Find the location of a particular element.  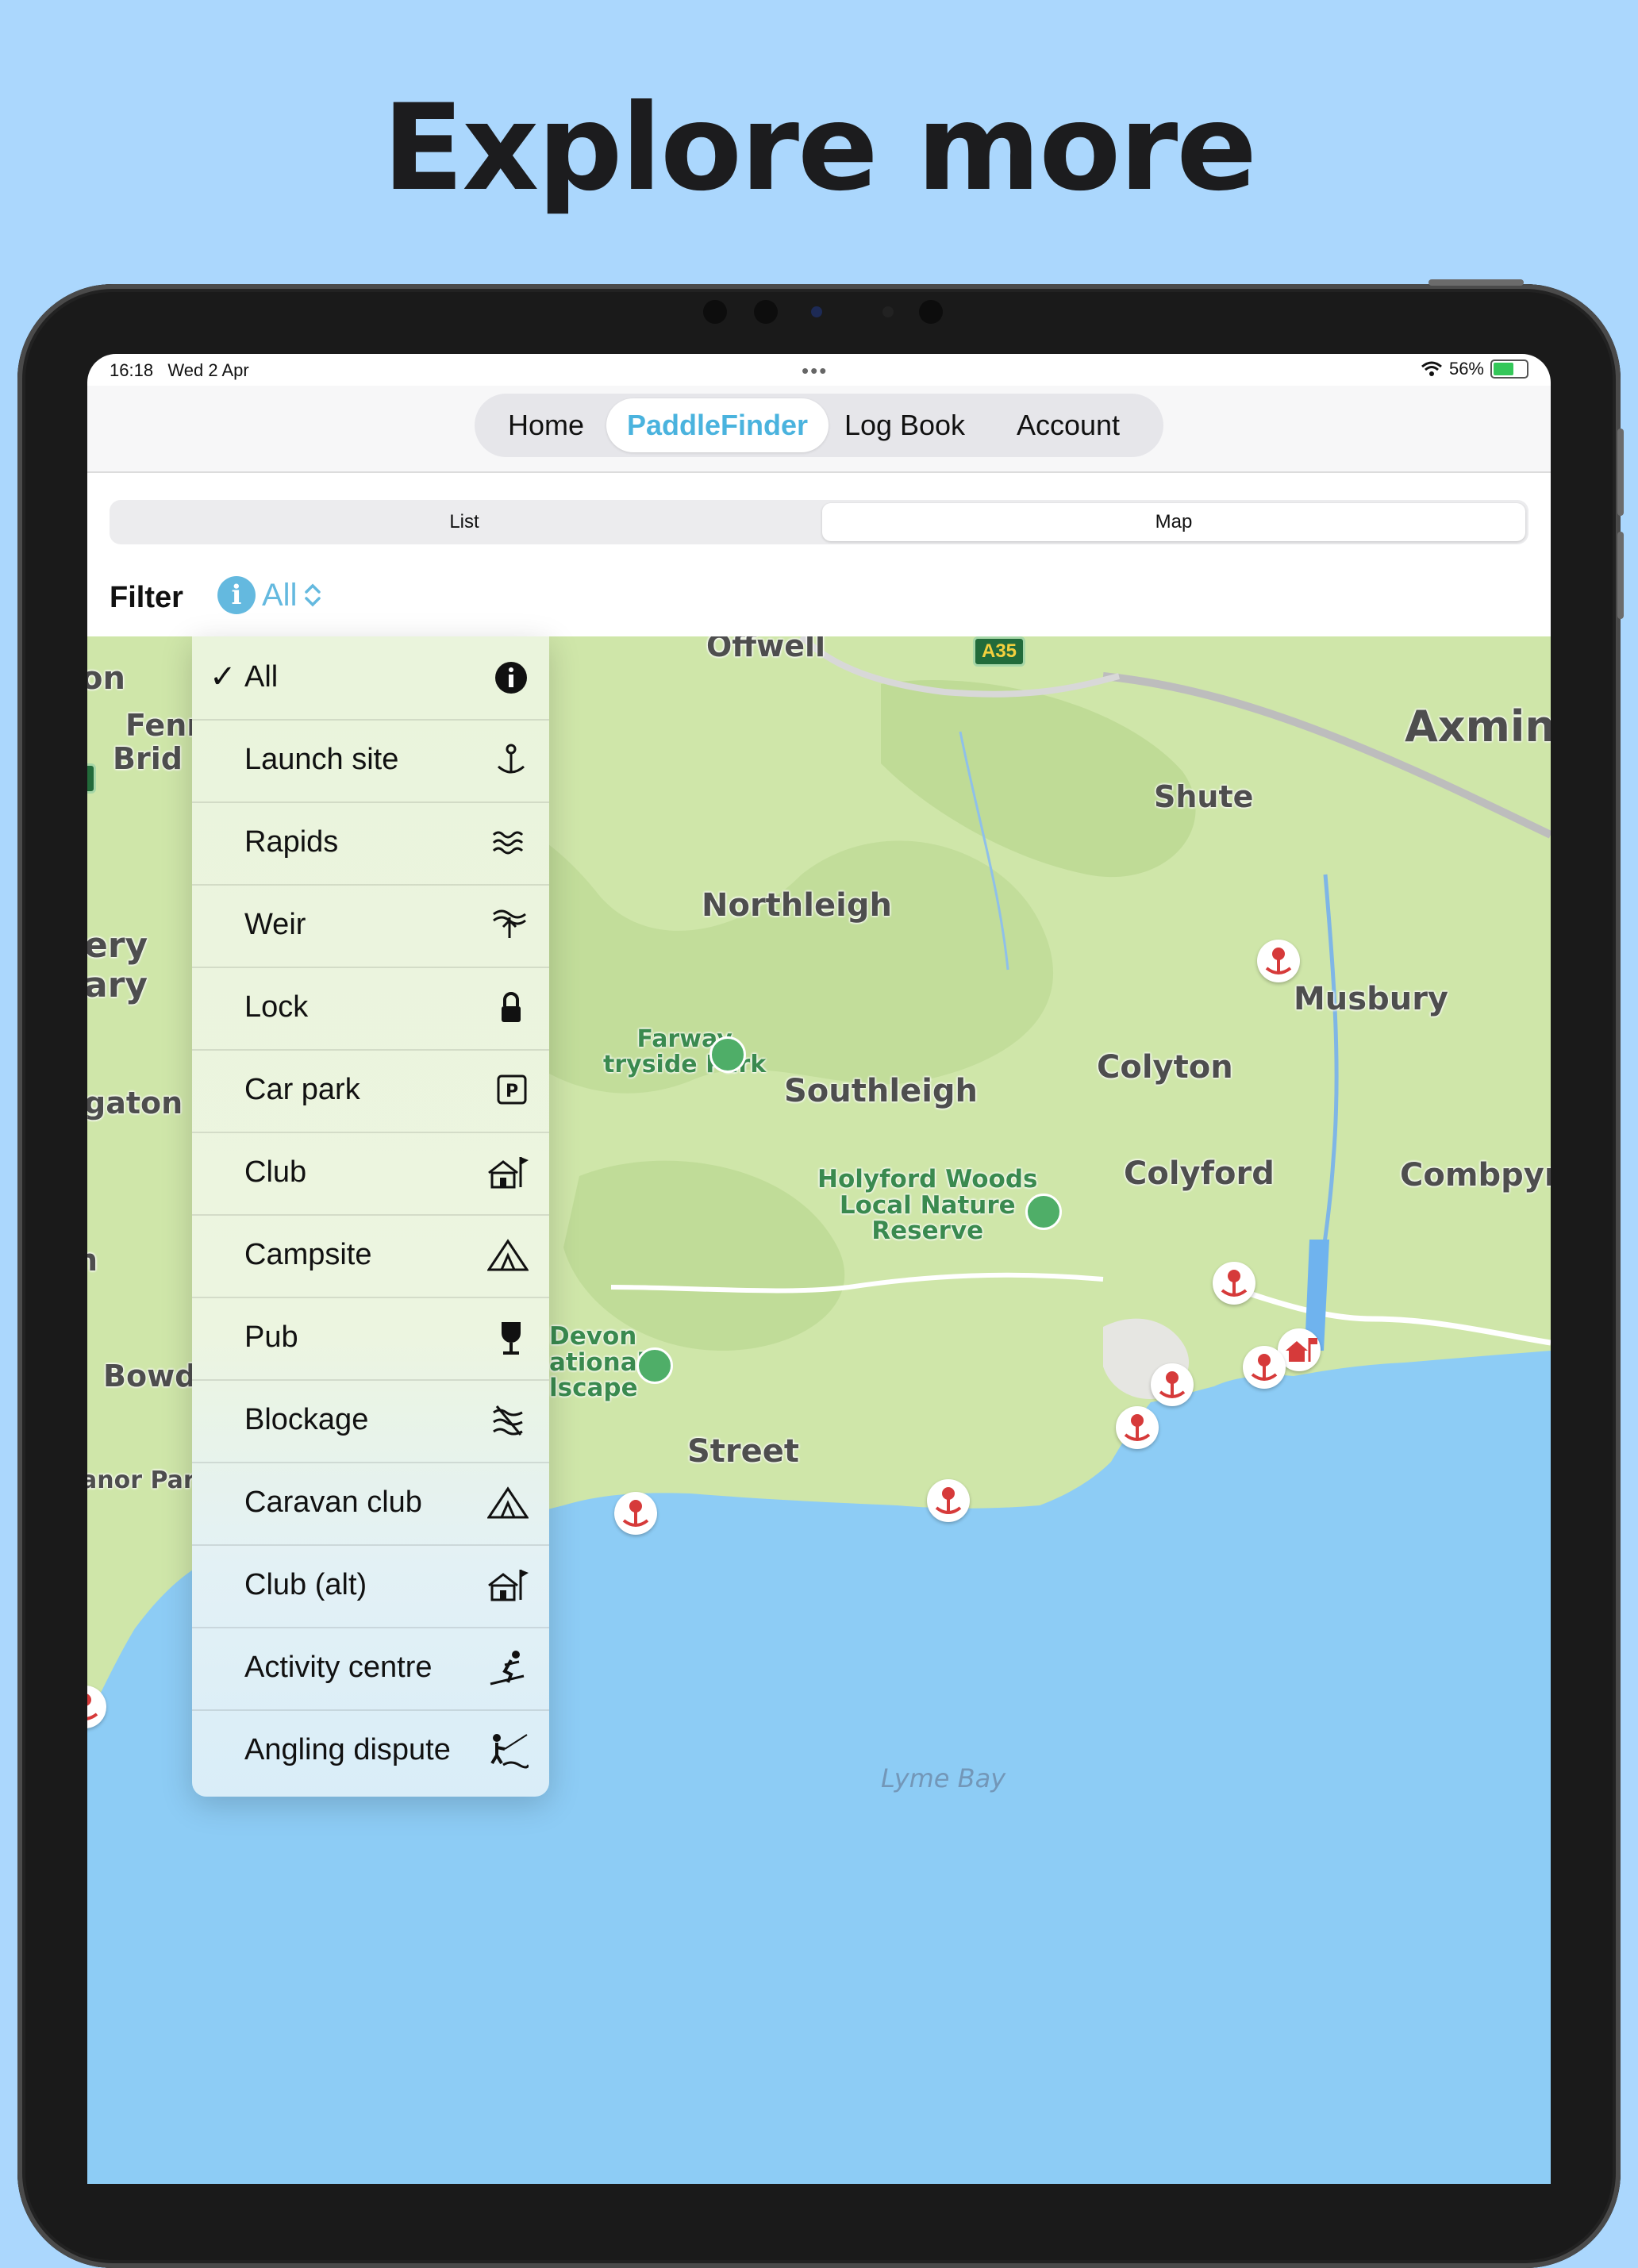

filter-option-pub: Pub is located at coordinates (370, 1339).